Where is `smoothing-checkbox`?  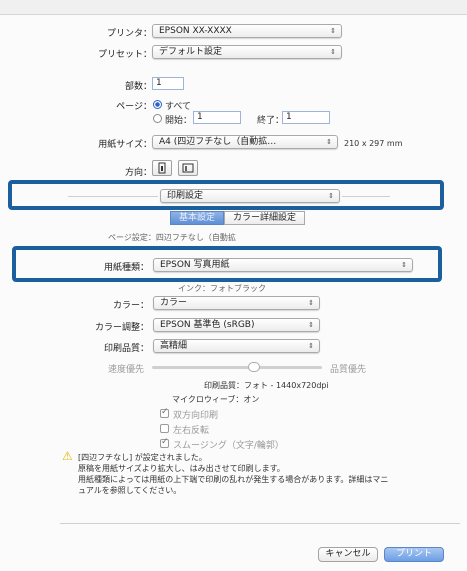 smoothing-checkbox is located at coordinates (164, 442).